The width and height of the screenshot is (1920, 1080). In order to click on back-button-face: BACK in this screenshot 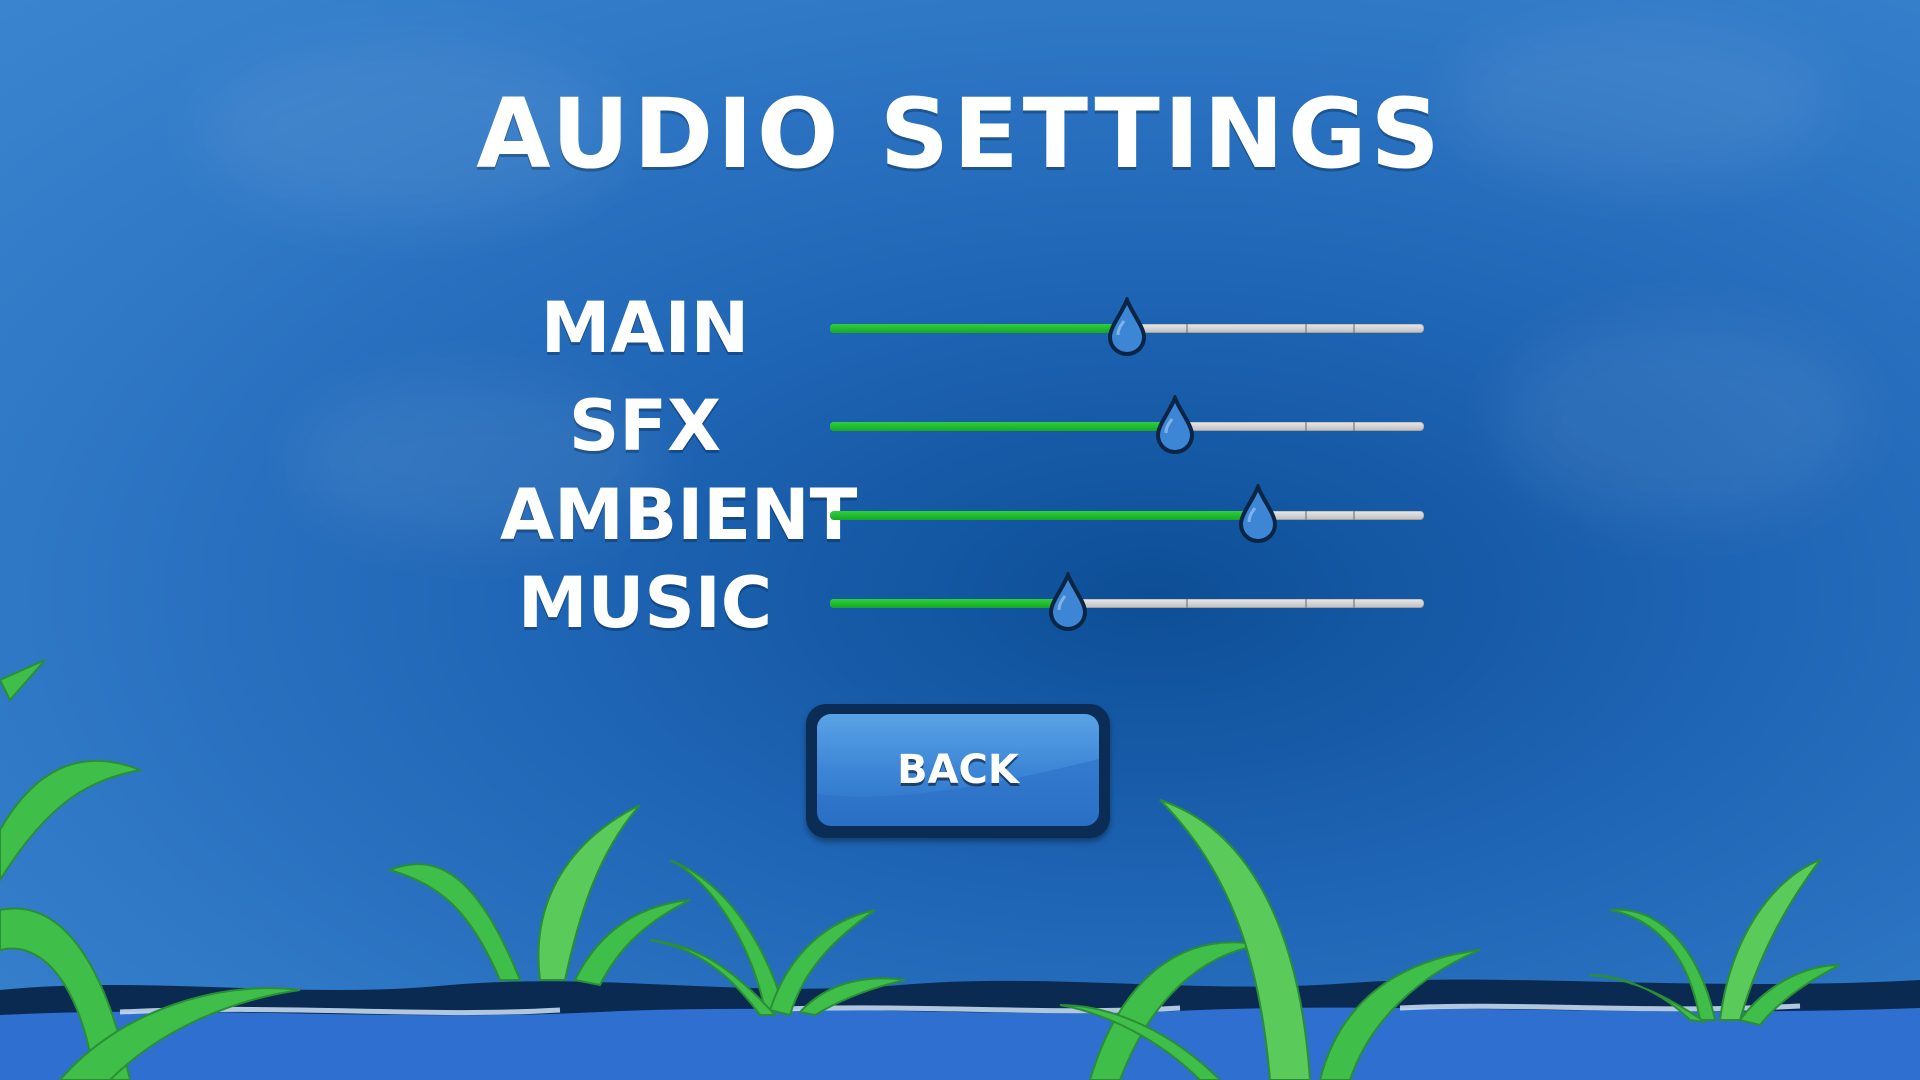, I will do `click(958, 770)`.